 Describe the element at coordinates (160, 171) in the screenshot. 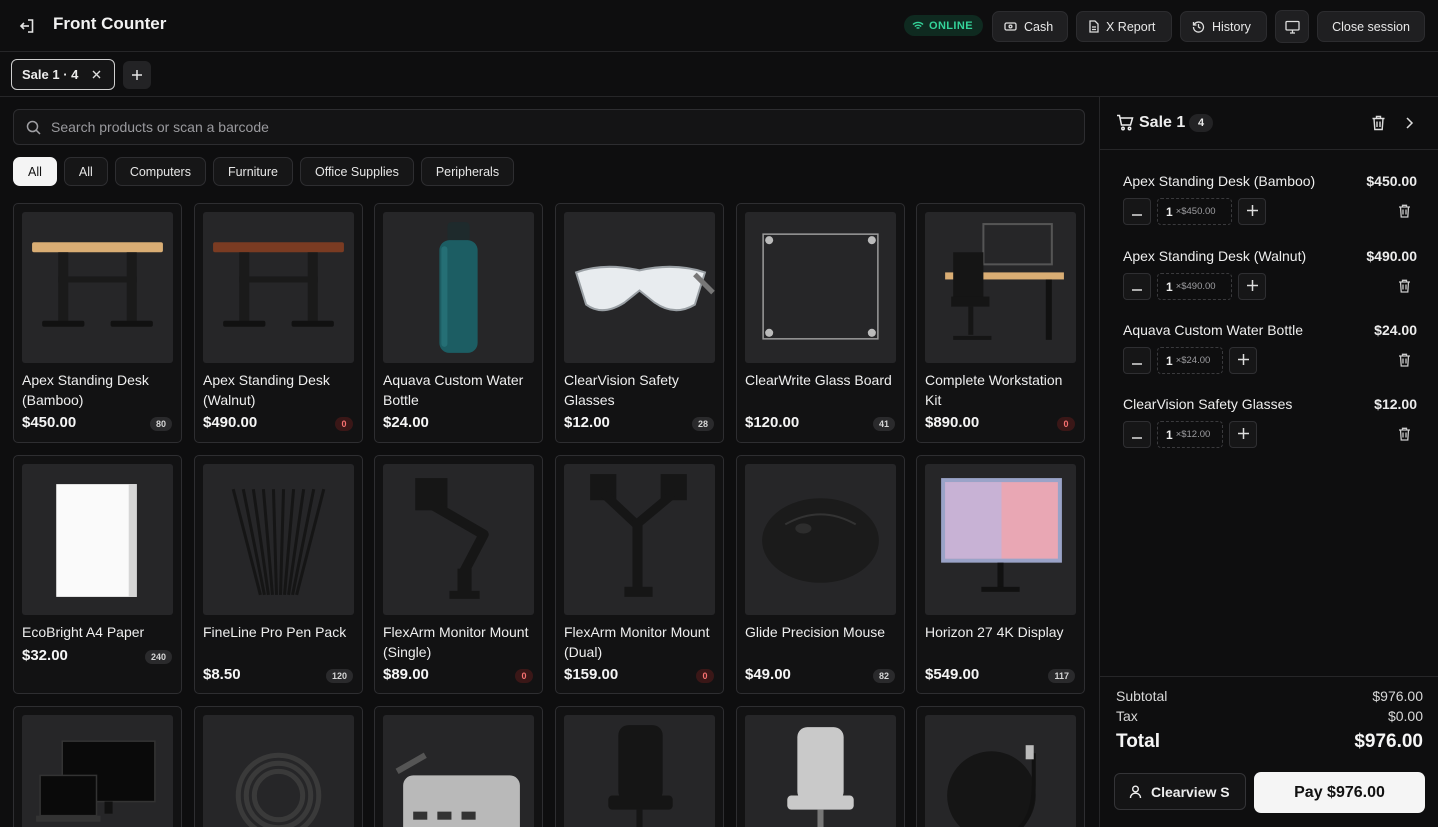

I see `category-chip-computers: Computers` at that location.